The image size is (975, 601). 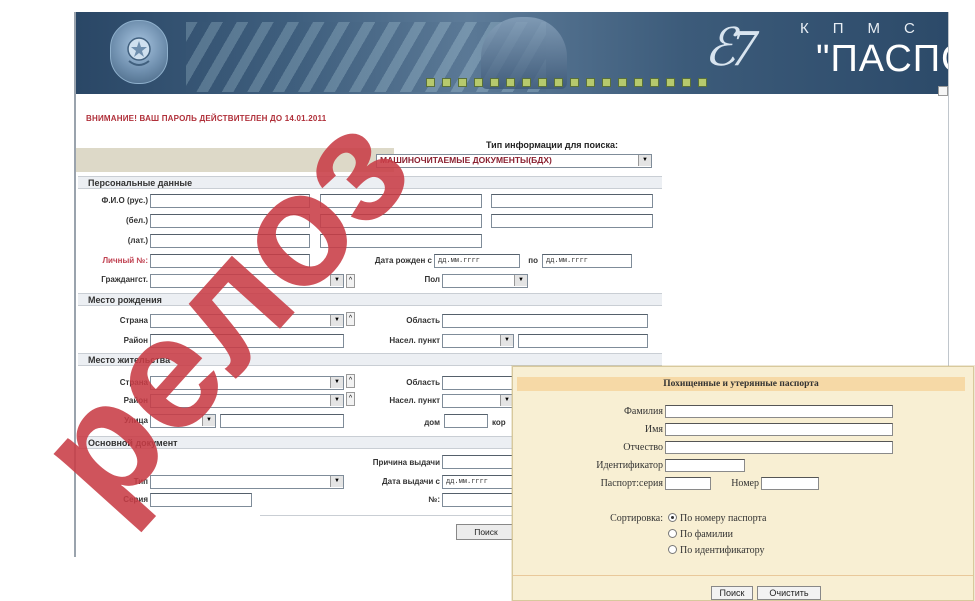 I want to click on personal-number-input, so click(x=230, y=261).